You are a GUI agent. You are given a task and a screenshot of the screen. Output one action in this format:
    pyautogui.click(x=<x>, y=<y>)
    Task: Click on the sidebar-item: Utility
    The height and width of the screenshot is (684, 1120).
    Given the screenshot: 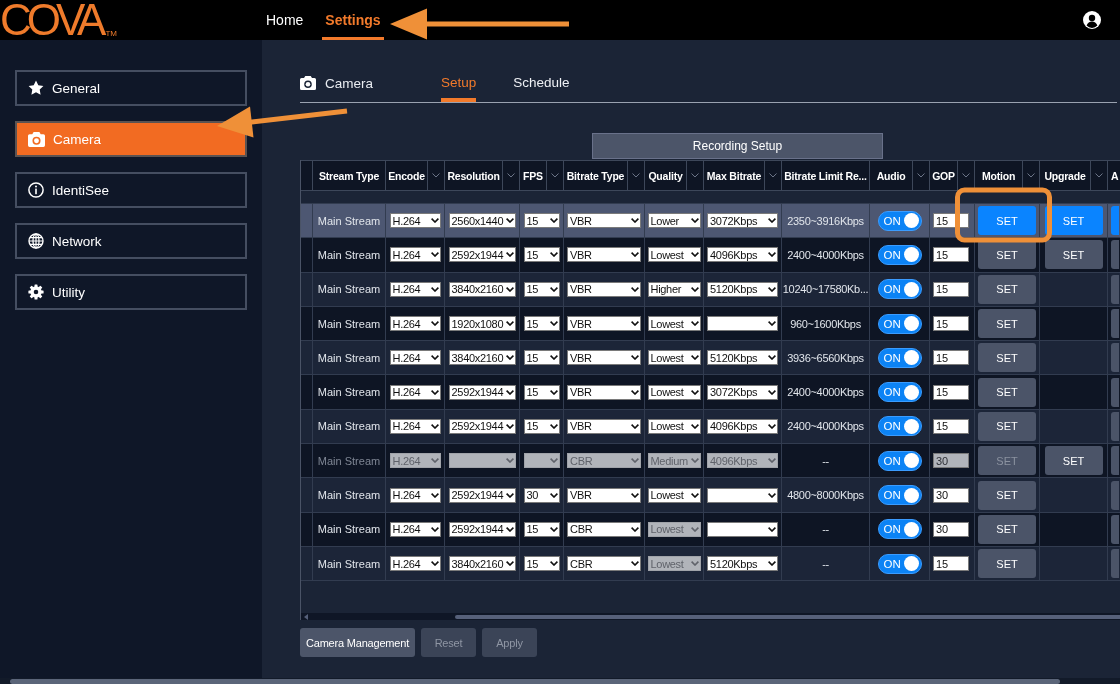 What is the action you would take?
    pyautogui.click(x=131, y=292)
    